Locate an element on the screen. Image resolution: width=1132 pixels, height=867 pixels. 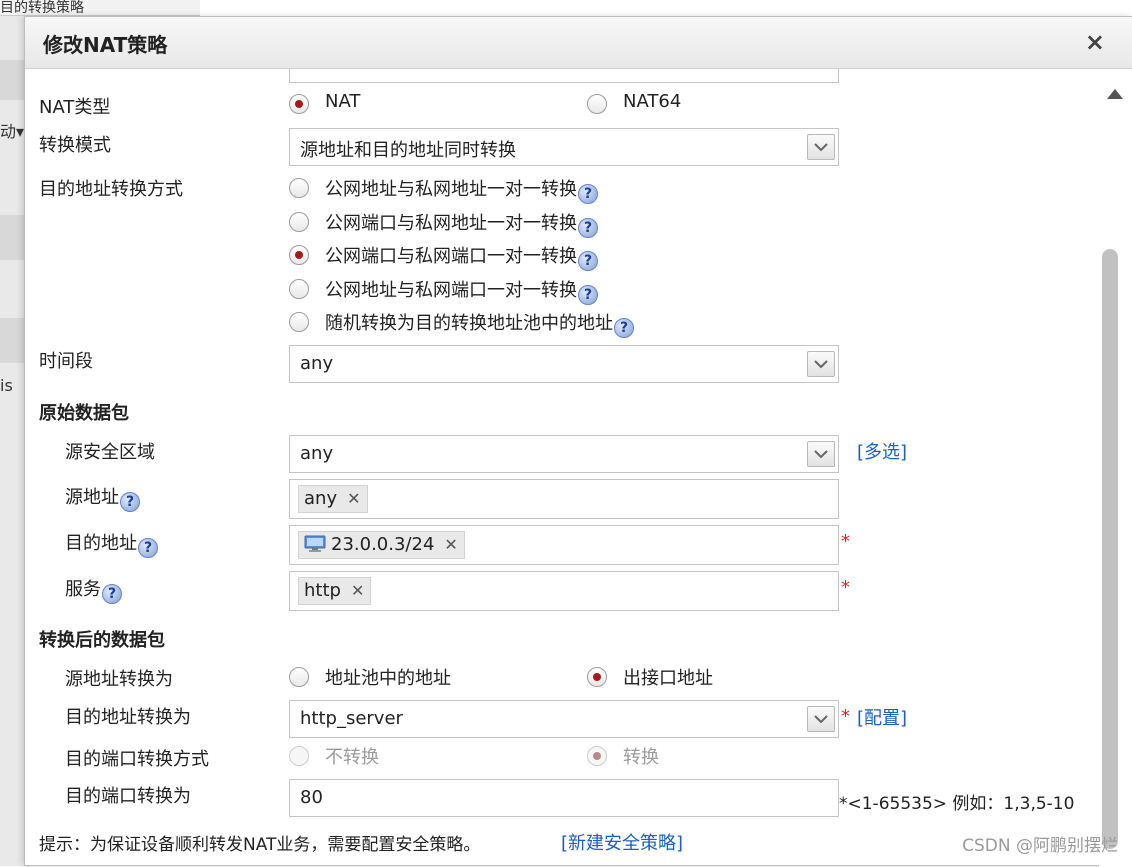
port-value: 80 is located at coordinates (311, 797).